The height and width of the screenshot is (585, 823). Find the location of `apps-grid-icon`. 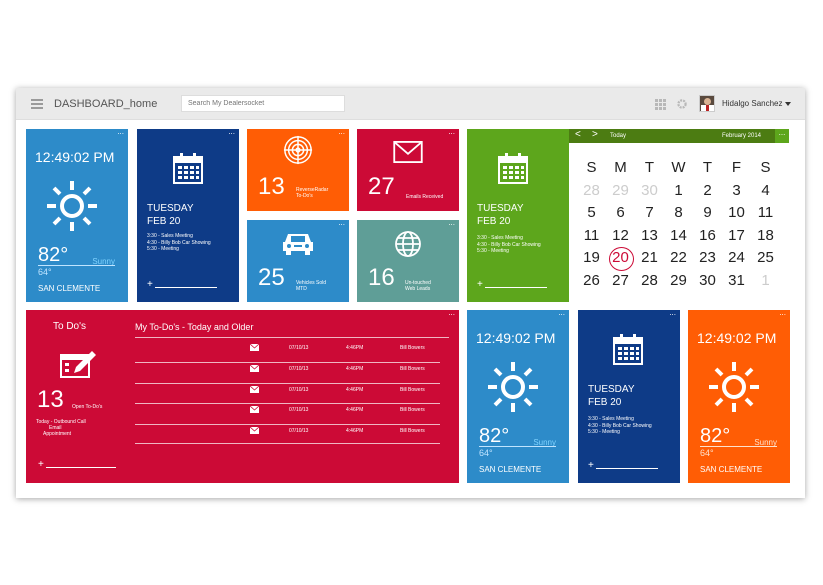

apps-grid-icon is located at coordinates (660, 104).